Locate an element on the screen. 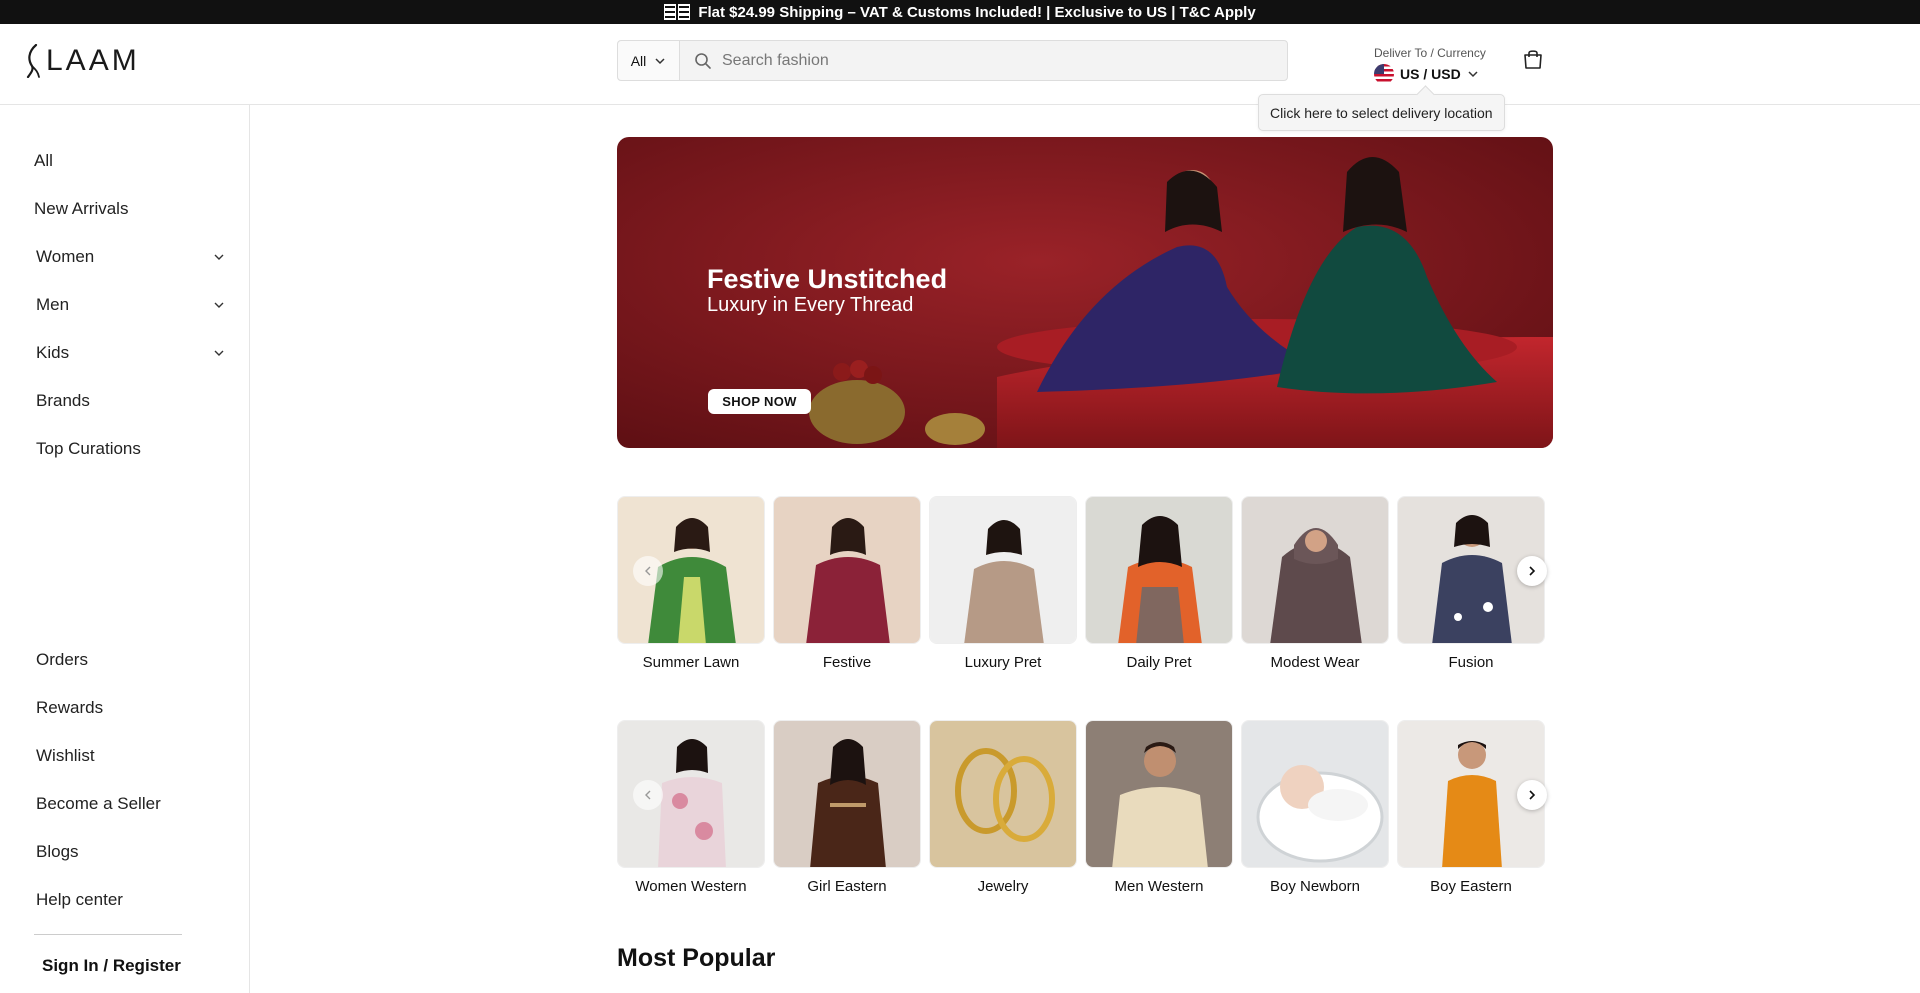  sidebar-item-women: Women is located at coordinates (131, 257).